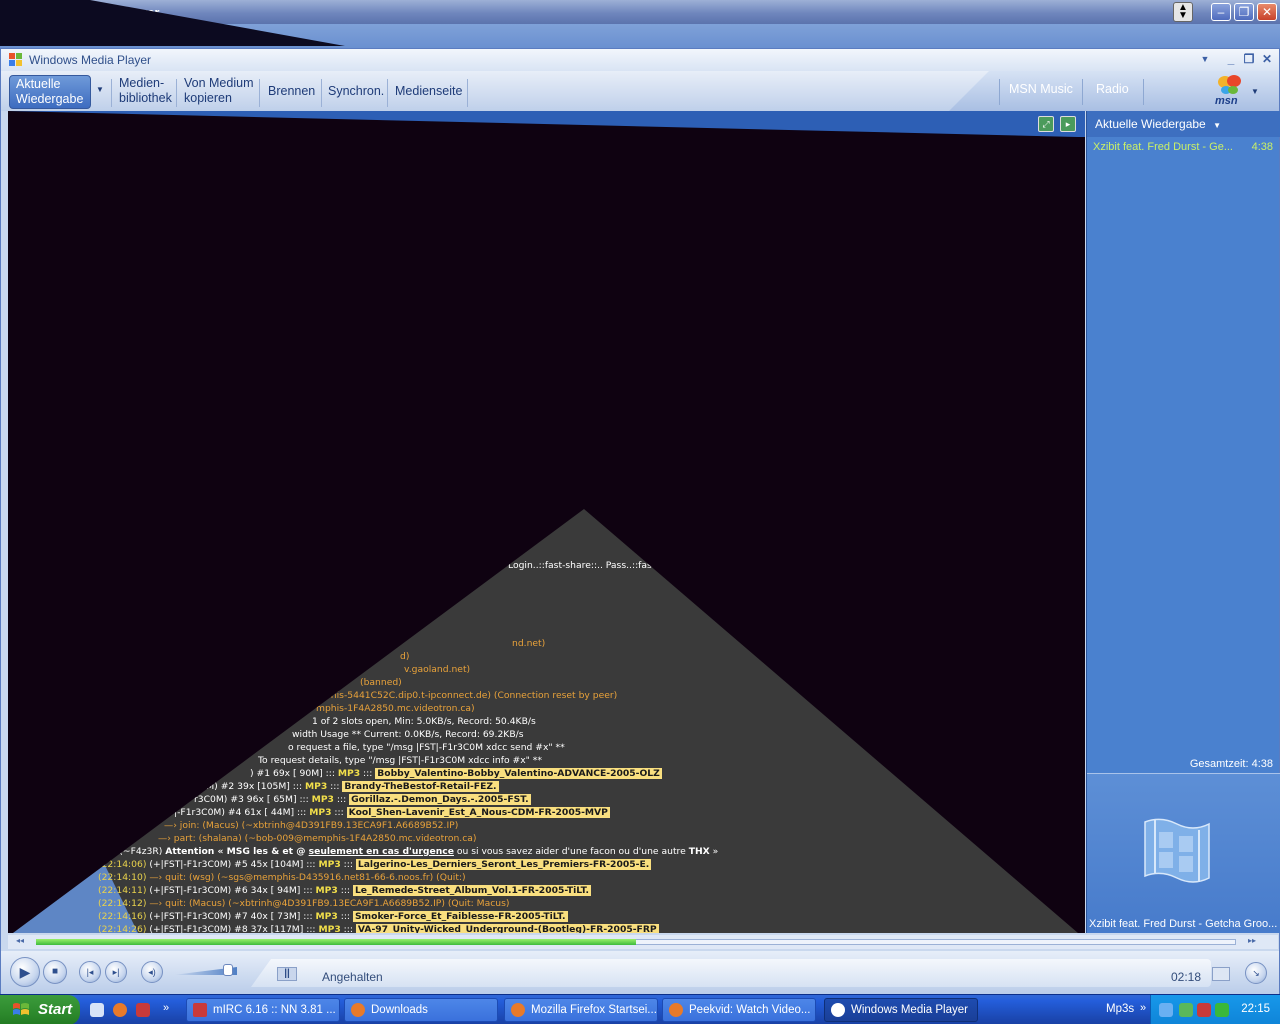 The height and width of the screenshot is (1024, 1280). I want to click on rewind-small-icon: ◂◂, so click(20, 940).